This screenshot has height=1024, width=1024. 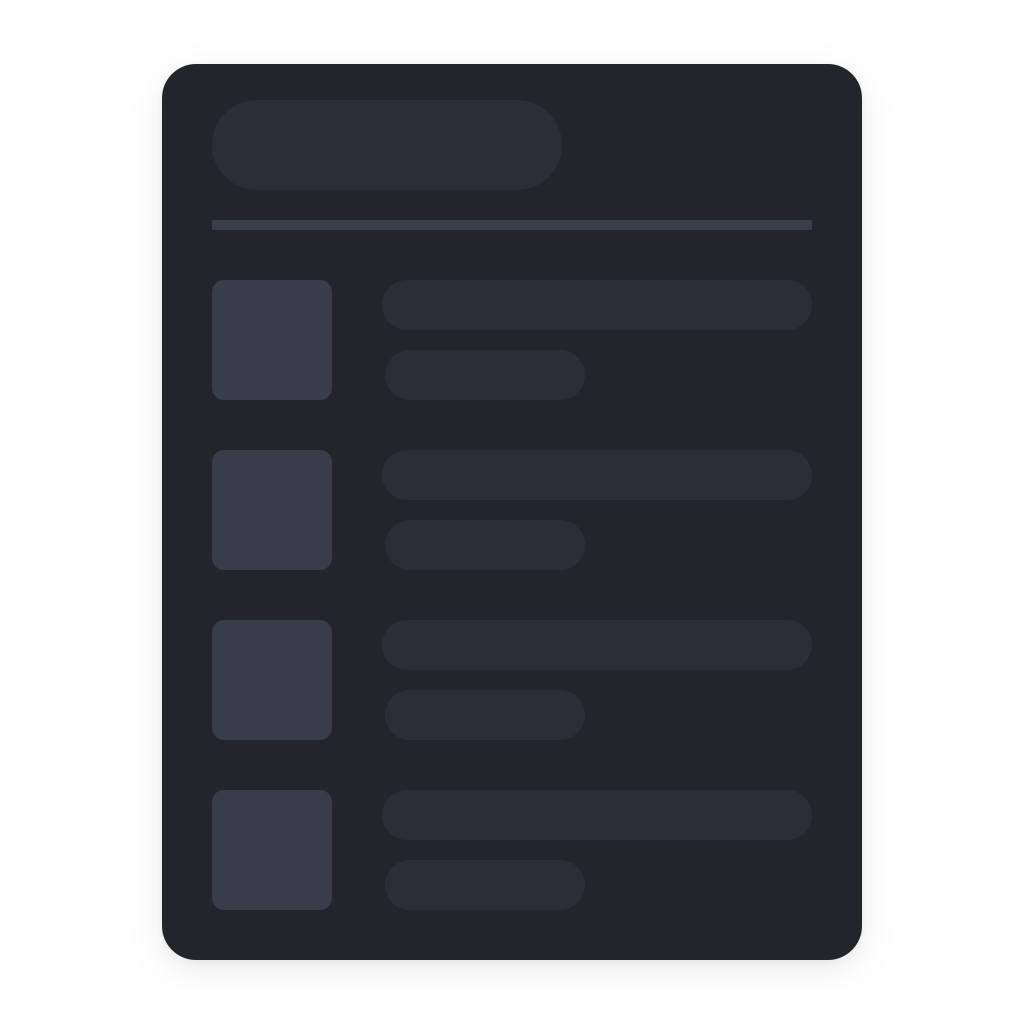 What do you see at coordinates (512, 225) in the screenshot?
I see `header-divider` at bounding box center [512, 225].